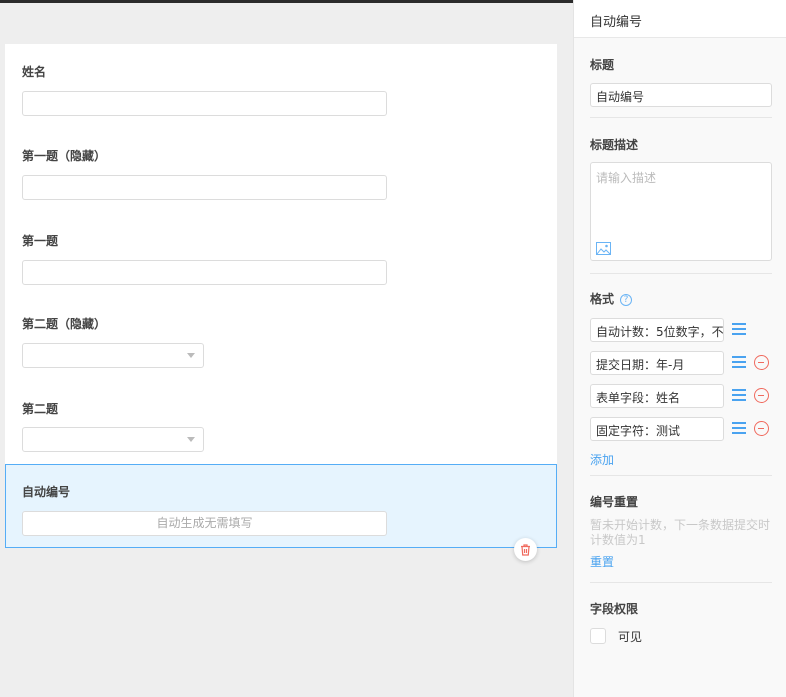 The height and width of the screenshot is (697, 786). I want to click on format-row-input: 表单字段：姓名, so click(657, 396).